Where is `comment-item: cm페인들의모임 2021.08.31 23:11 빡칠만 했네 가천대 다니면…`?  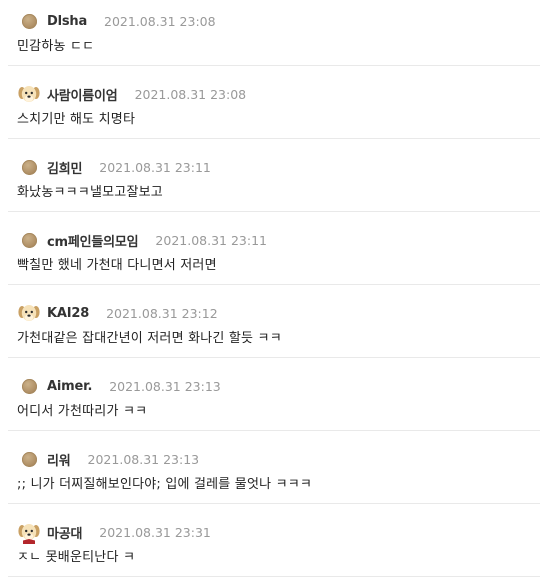
comment-item: cm페인들의모임 2021.08.31 23:11 빡칠만 했네 가천대 다니면… is located at coordinates (270, 255).